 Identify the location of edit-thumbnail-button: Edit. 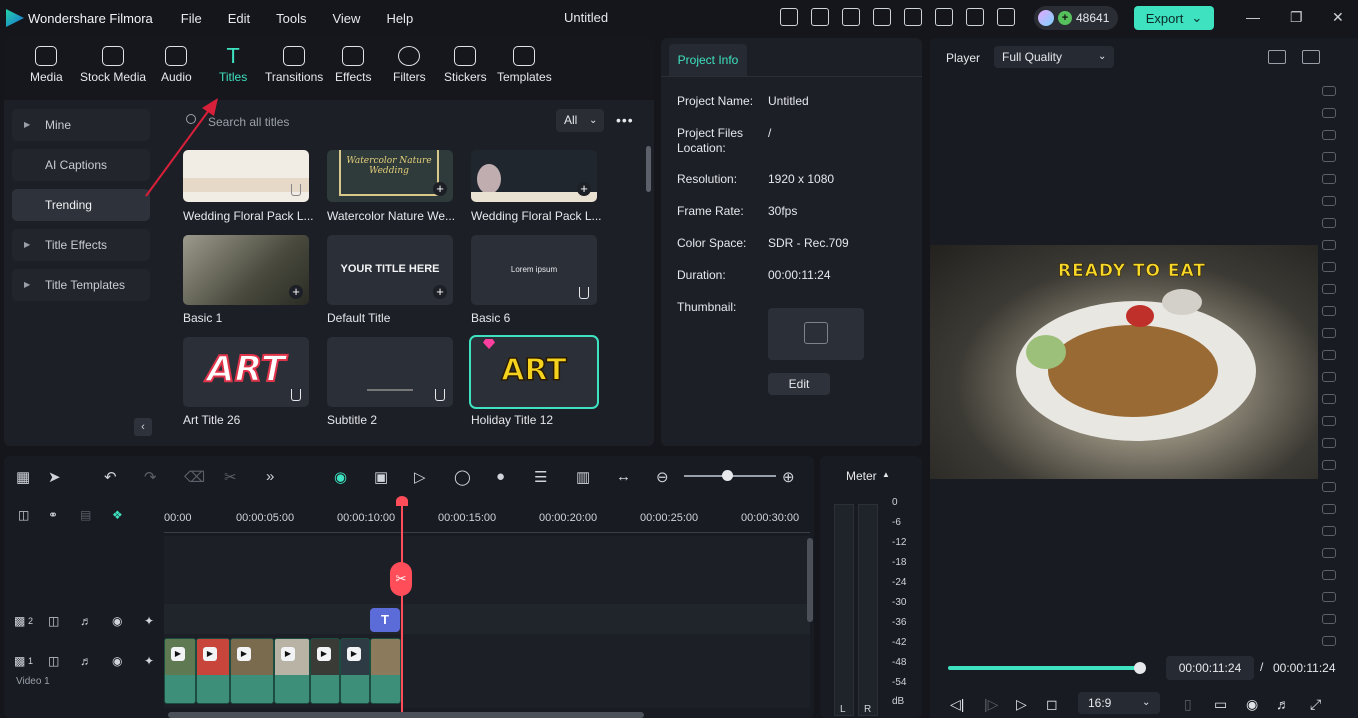
(799, 384).